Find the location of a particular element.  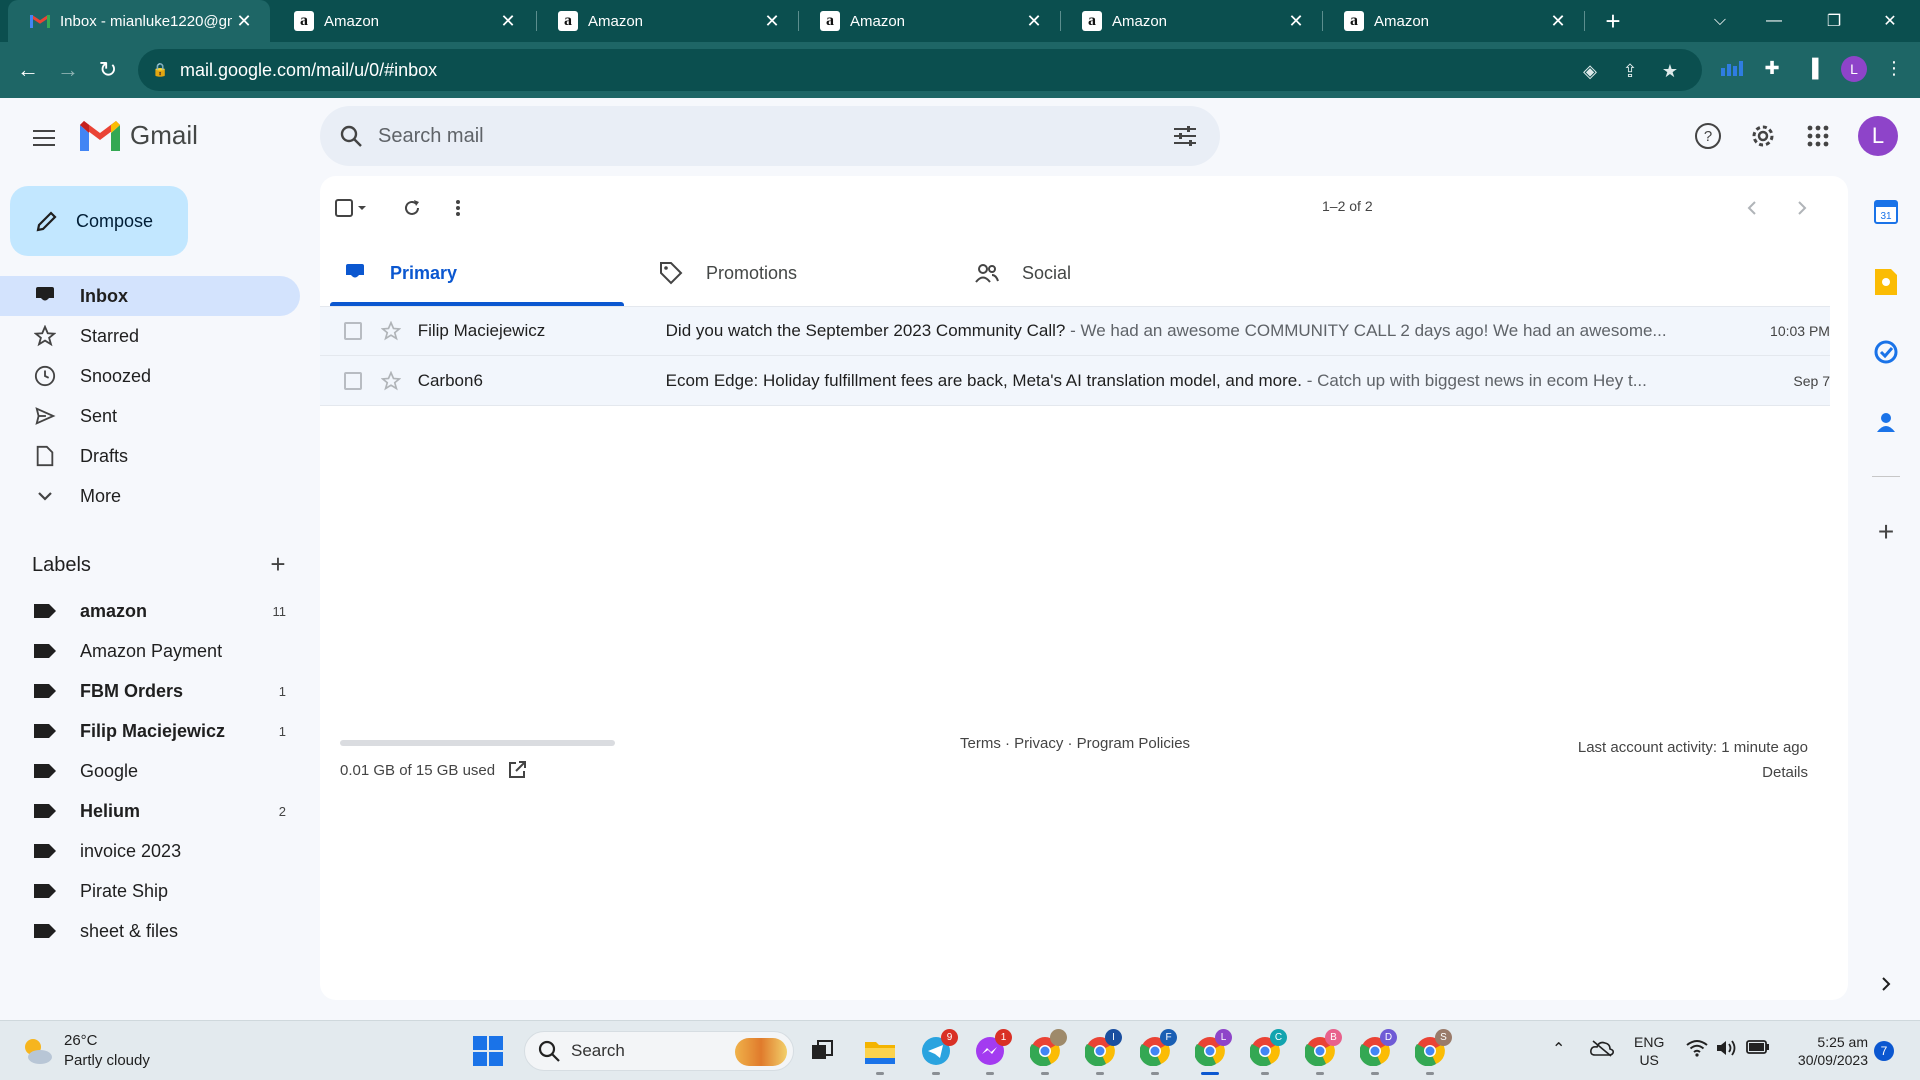

chrome-profile-icon: B is located at coordinates (1321, 1052).